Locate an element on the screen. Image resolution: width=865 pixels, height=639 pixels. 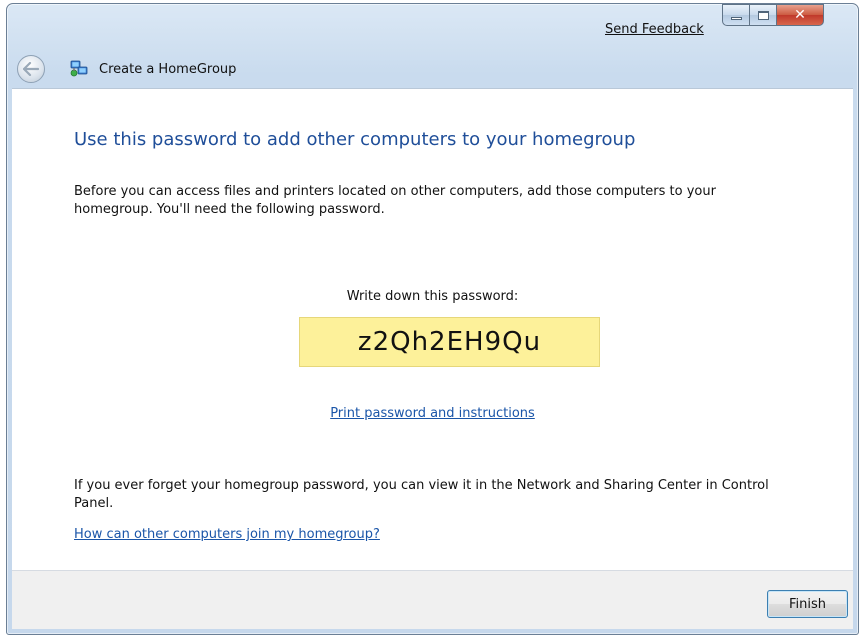
dialog-footer: Finish is located at coordinates (432, 599).